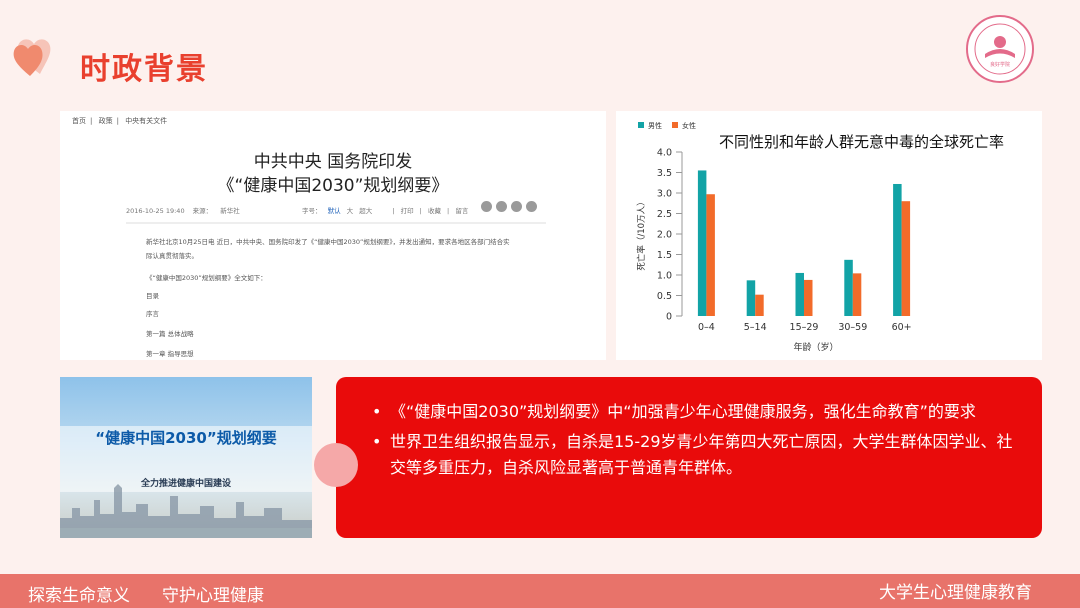 The image size is (1080, 608). I want to click on y-axis-label: 死亡率（/10万人）, so click(641, 233).